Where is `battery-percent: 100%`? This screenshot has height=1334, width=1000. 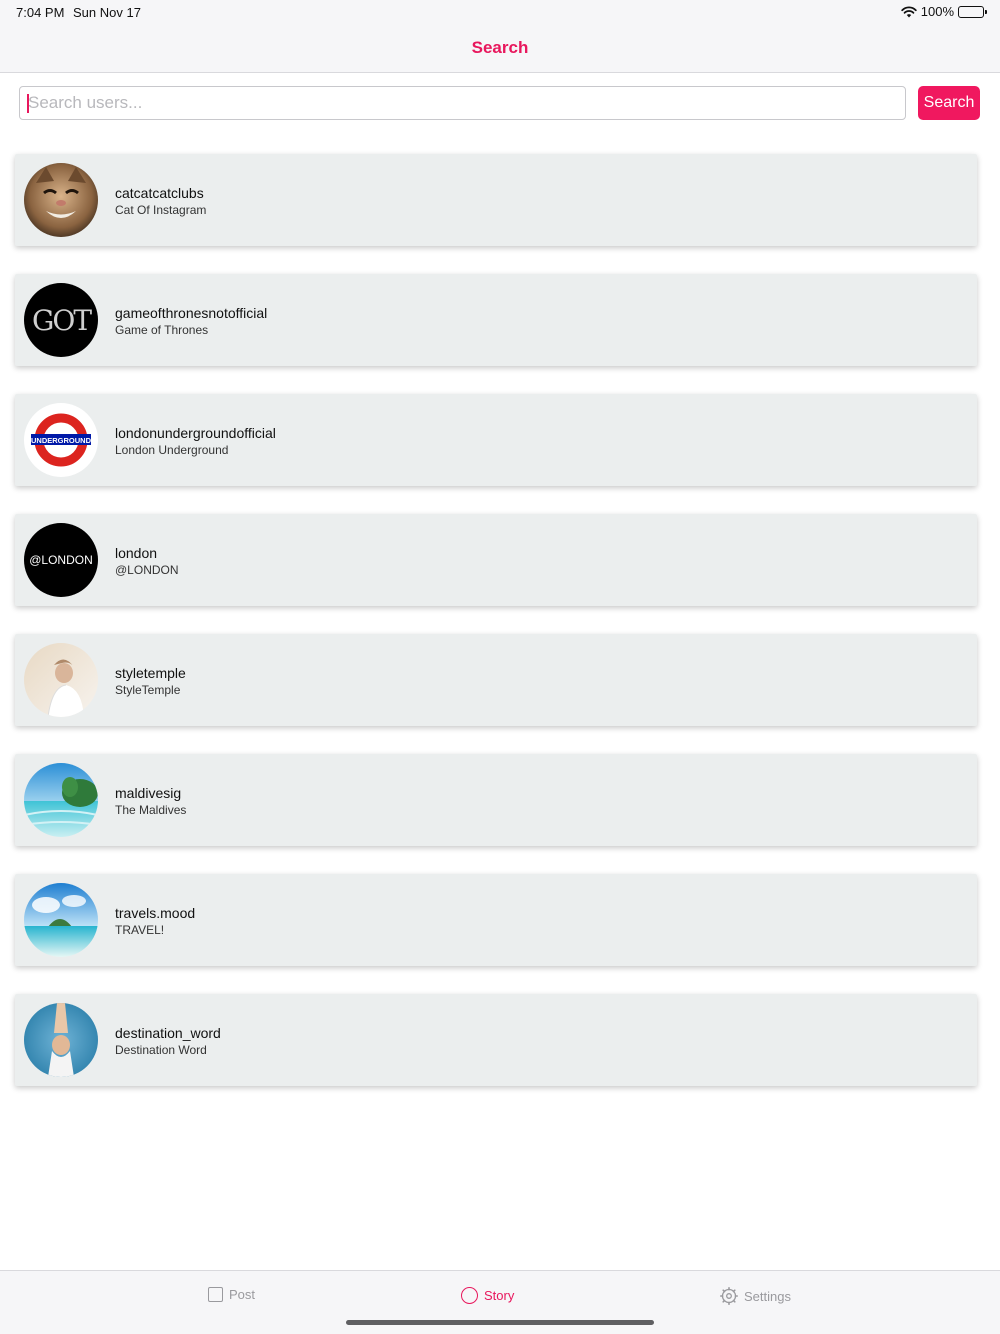 battery-percent: 100% is located at coordinates (937, 11).